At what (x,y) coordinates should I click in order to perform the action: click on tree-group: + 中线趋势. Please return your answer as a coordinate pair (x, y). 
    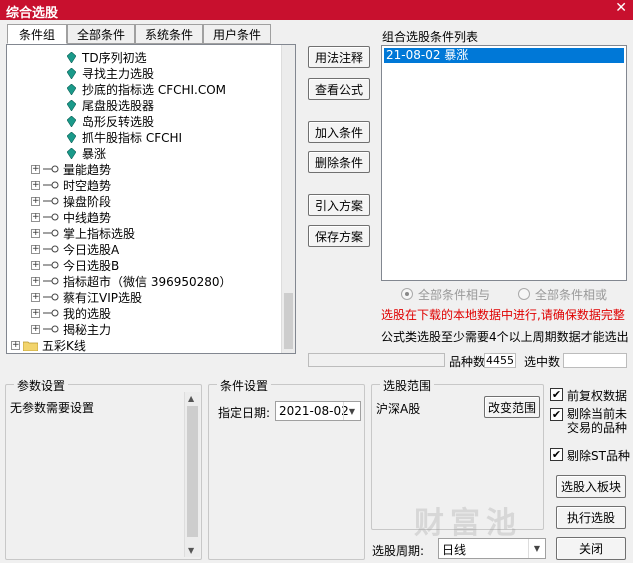
    Looking at the image, I should click on (71, 217).